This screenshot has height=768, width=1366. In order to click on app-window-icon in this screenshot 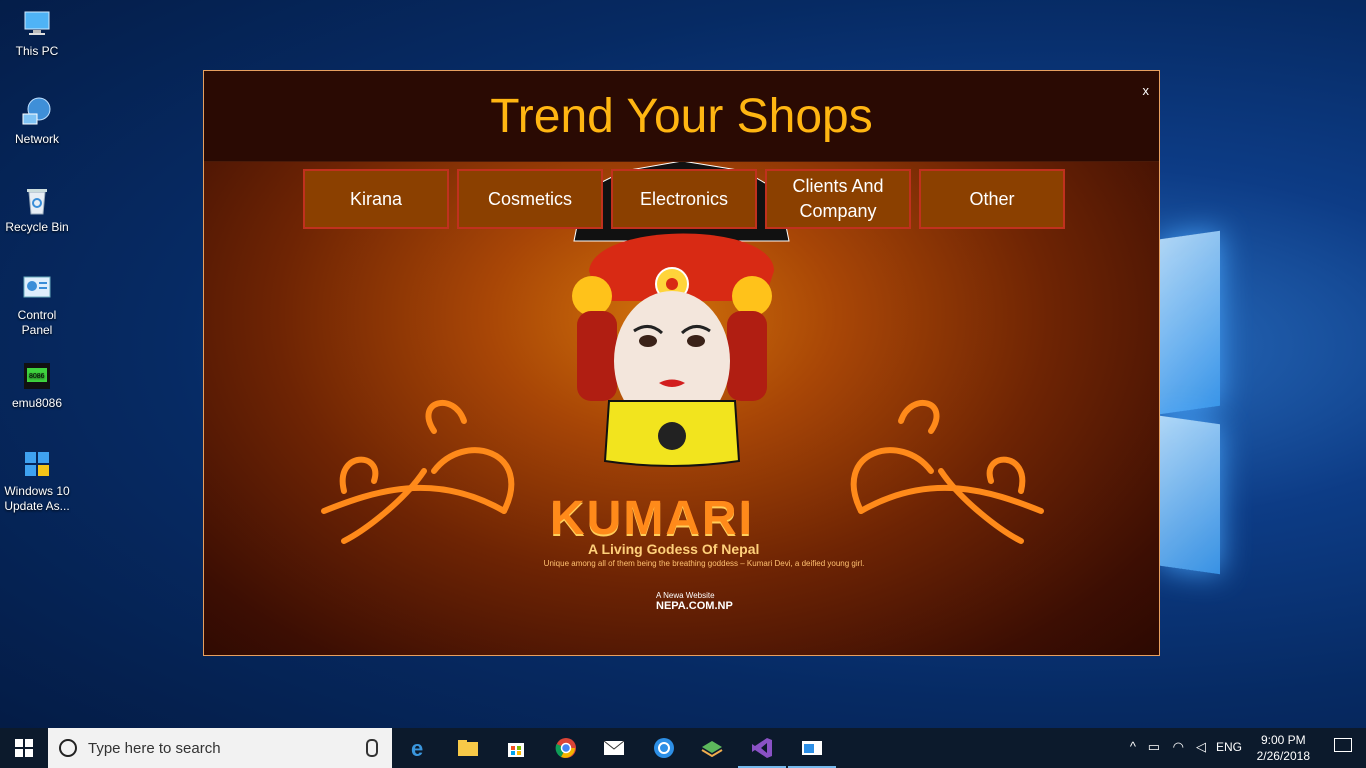, I will do `click(812, 748)`.